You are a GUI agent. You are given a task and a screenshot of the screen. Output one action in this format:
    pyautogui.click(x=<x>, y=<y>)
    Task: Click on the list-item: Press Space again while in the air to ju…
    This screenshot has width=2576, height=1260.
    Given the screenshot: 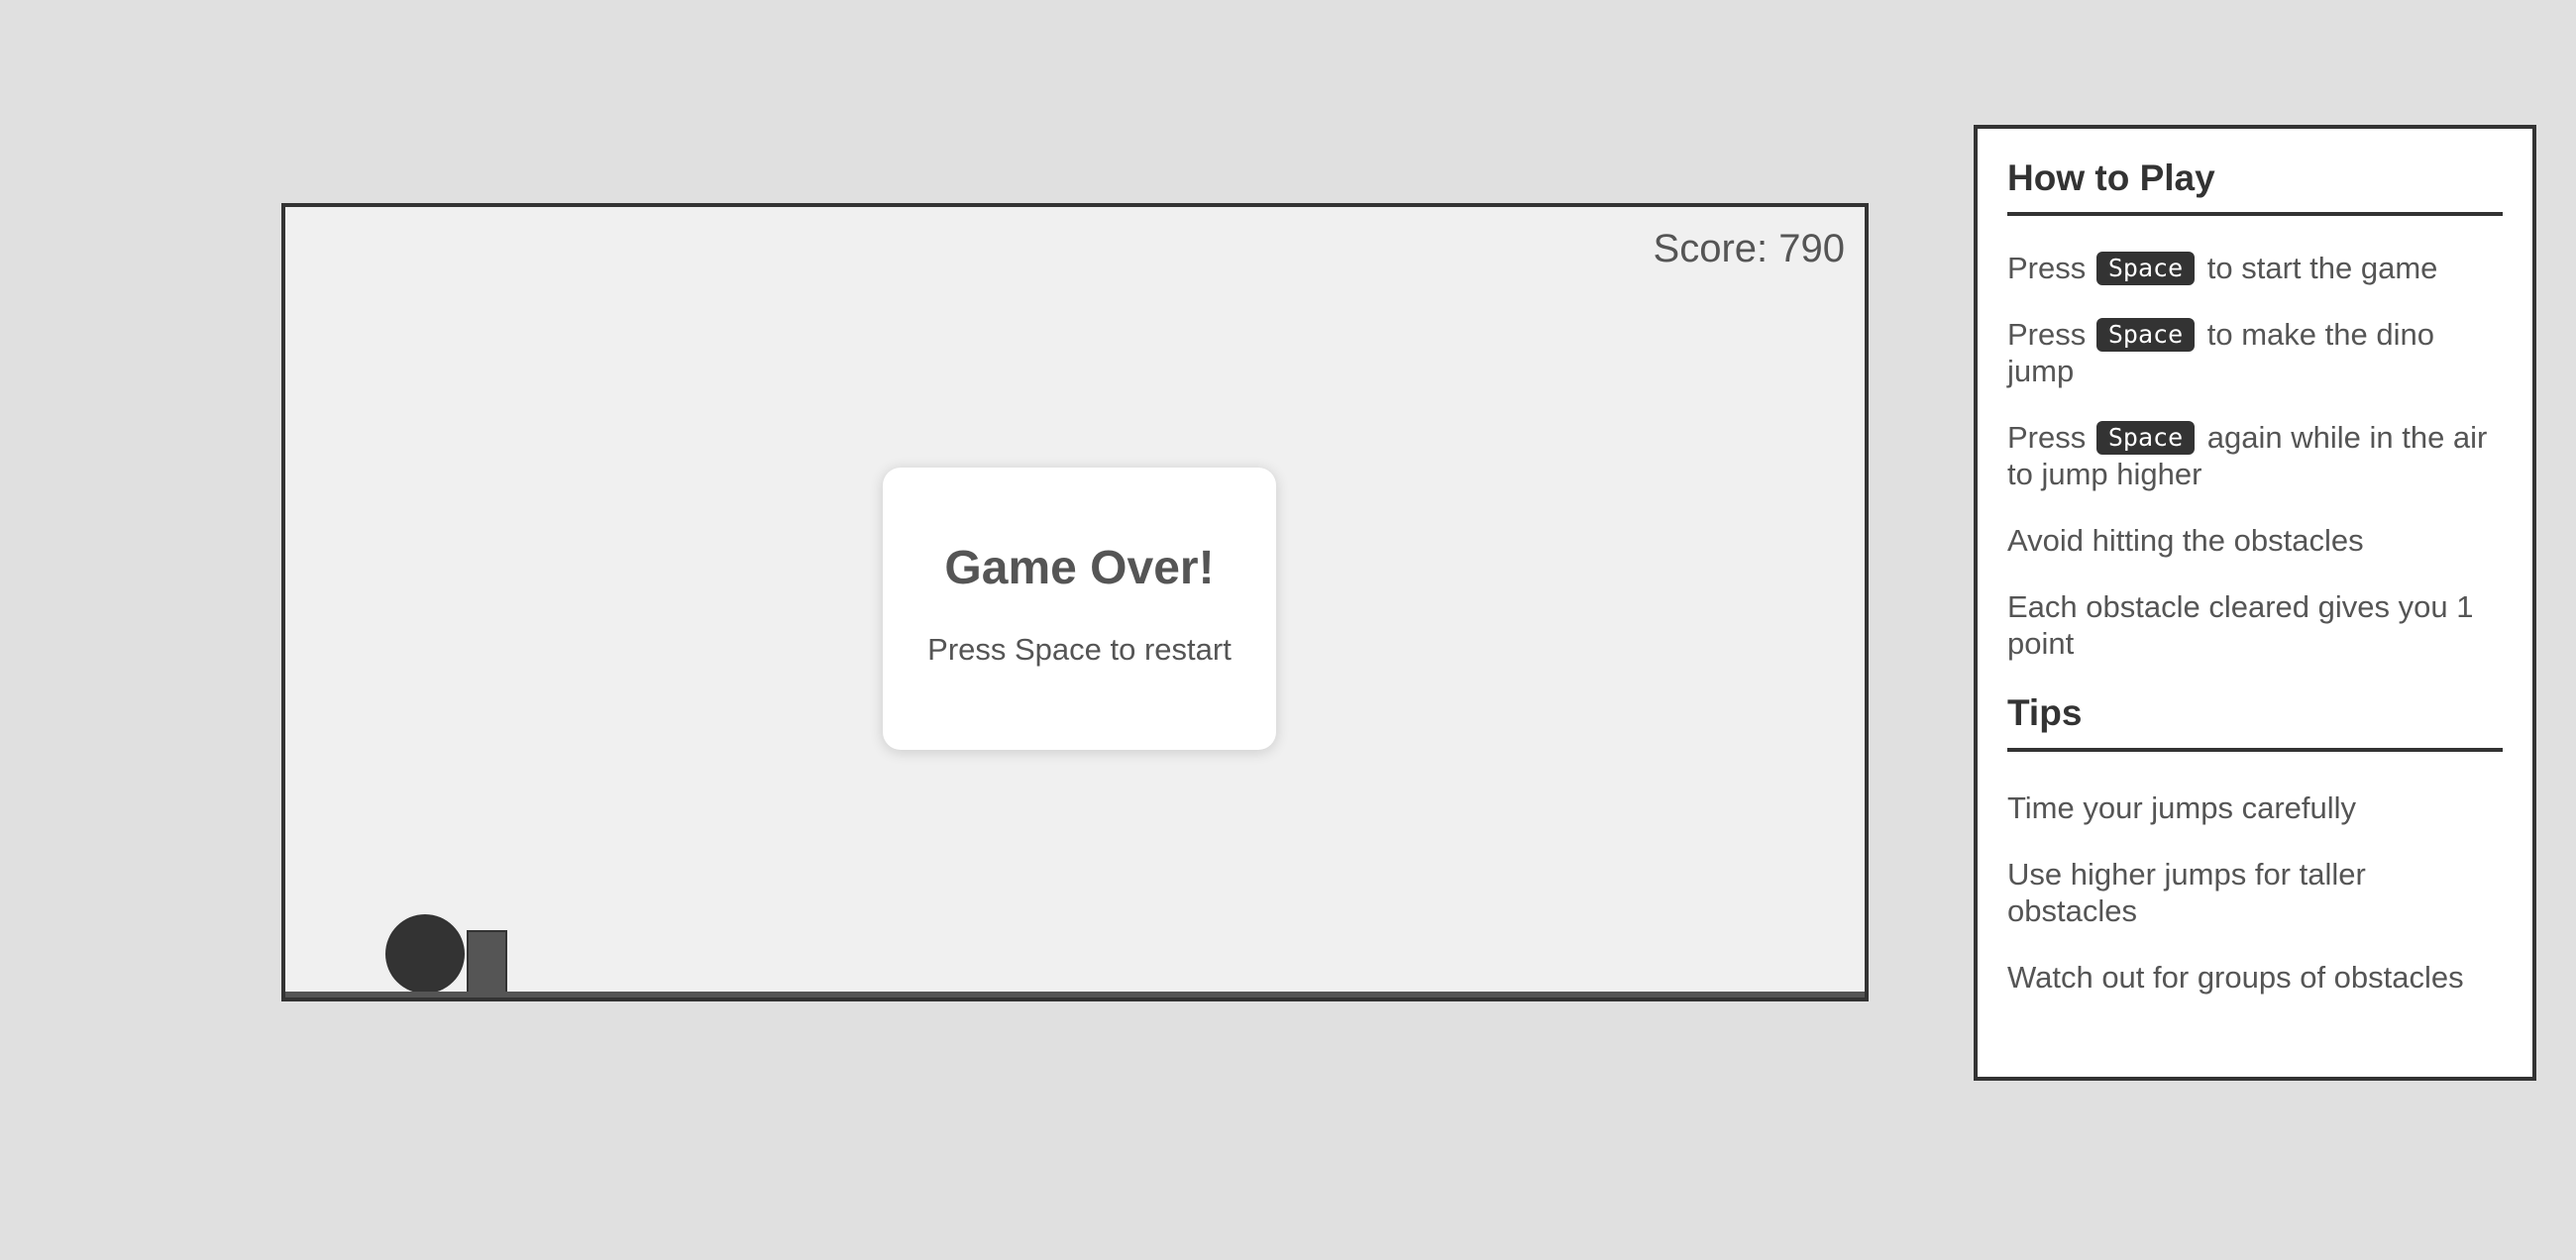 What is the action you would take?
    pyautogui.click(x=2255, y=455)
    